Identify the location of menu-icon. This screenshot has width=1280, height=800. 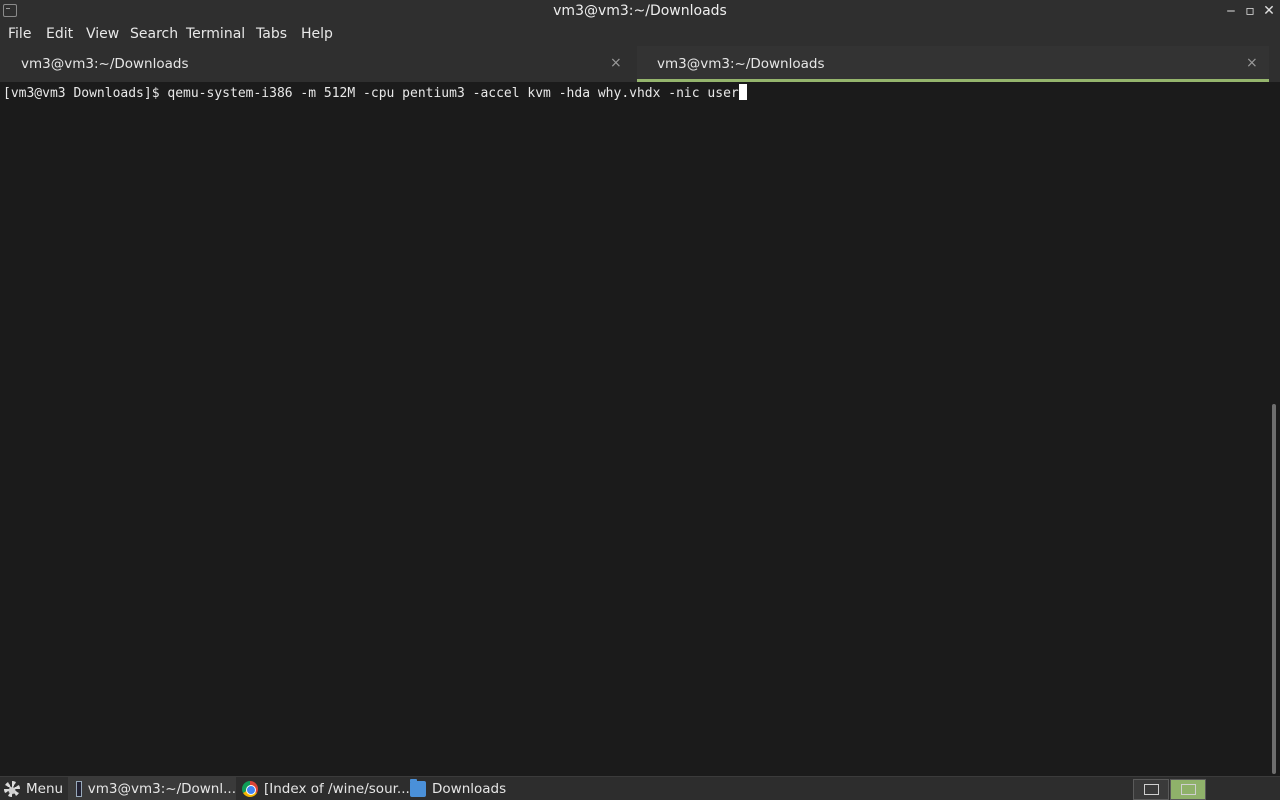
(12, 789).